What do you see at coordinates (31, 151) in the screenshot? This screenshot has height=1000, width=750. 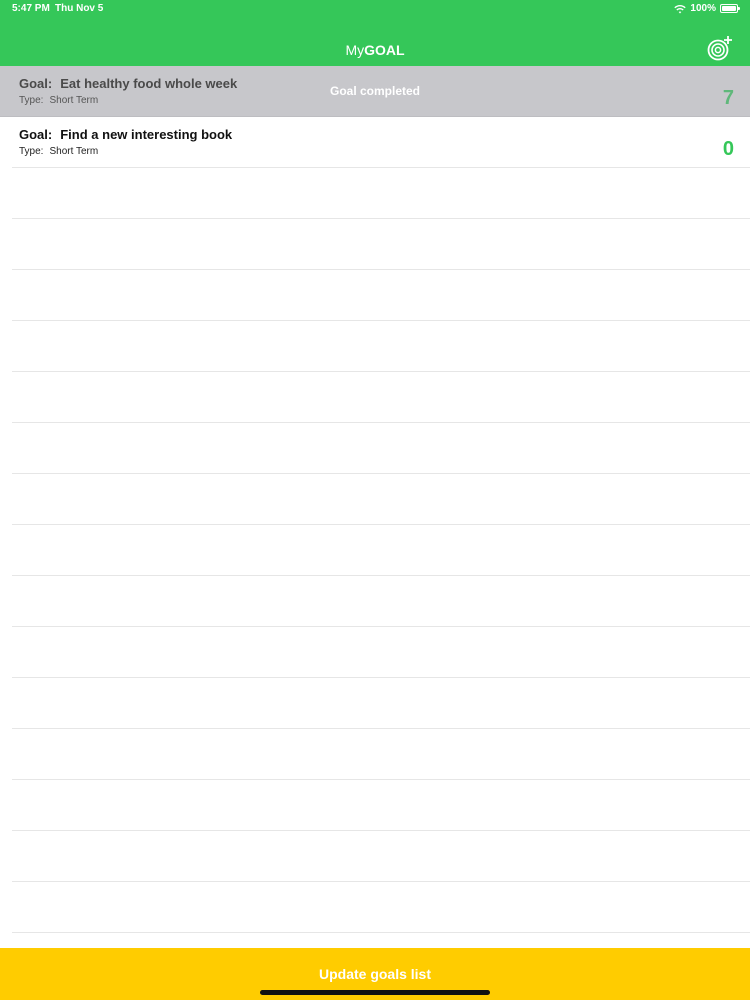 I see `type-label: Type:` at bounding box center [31, 151].